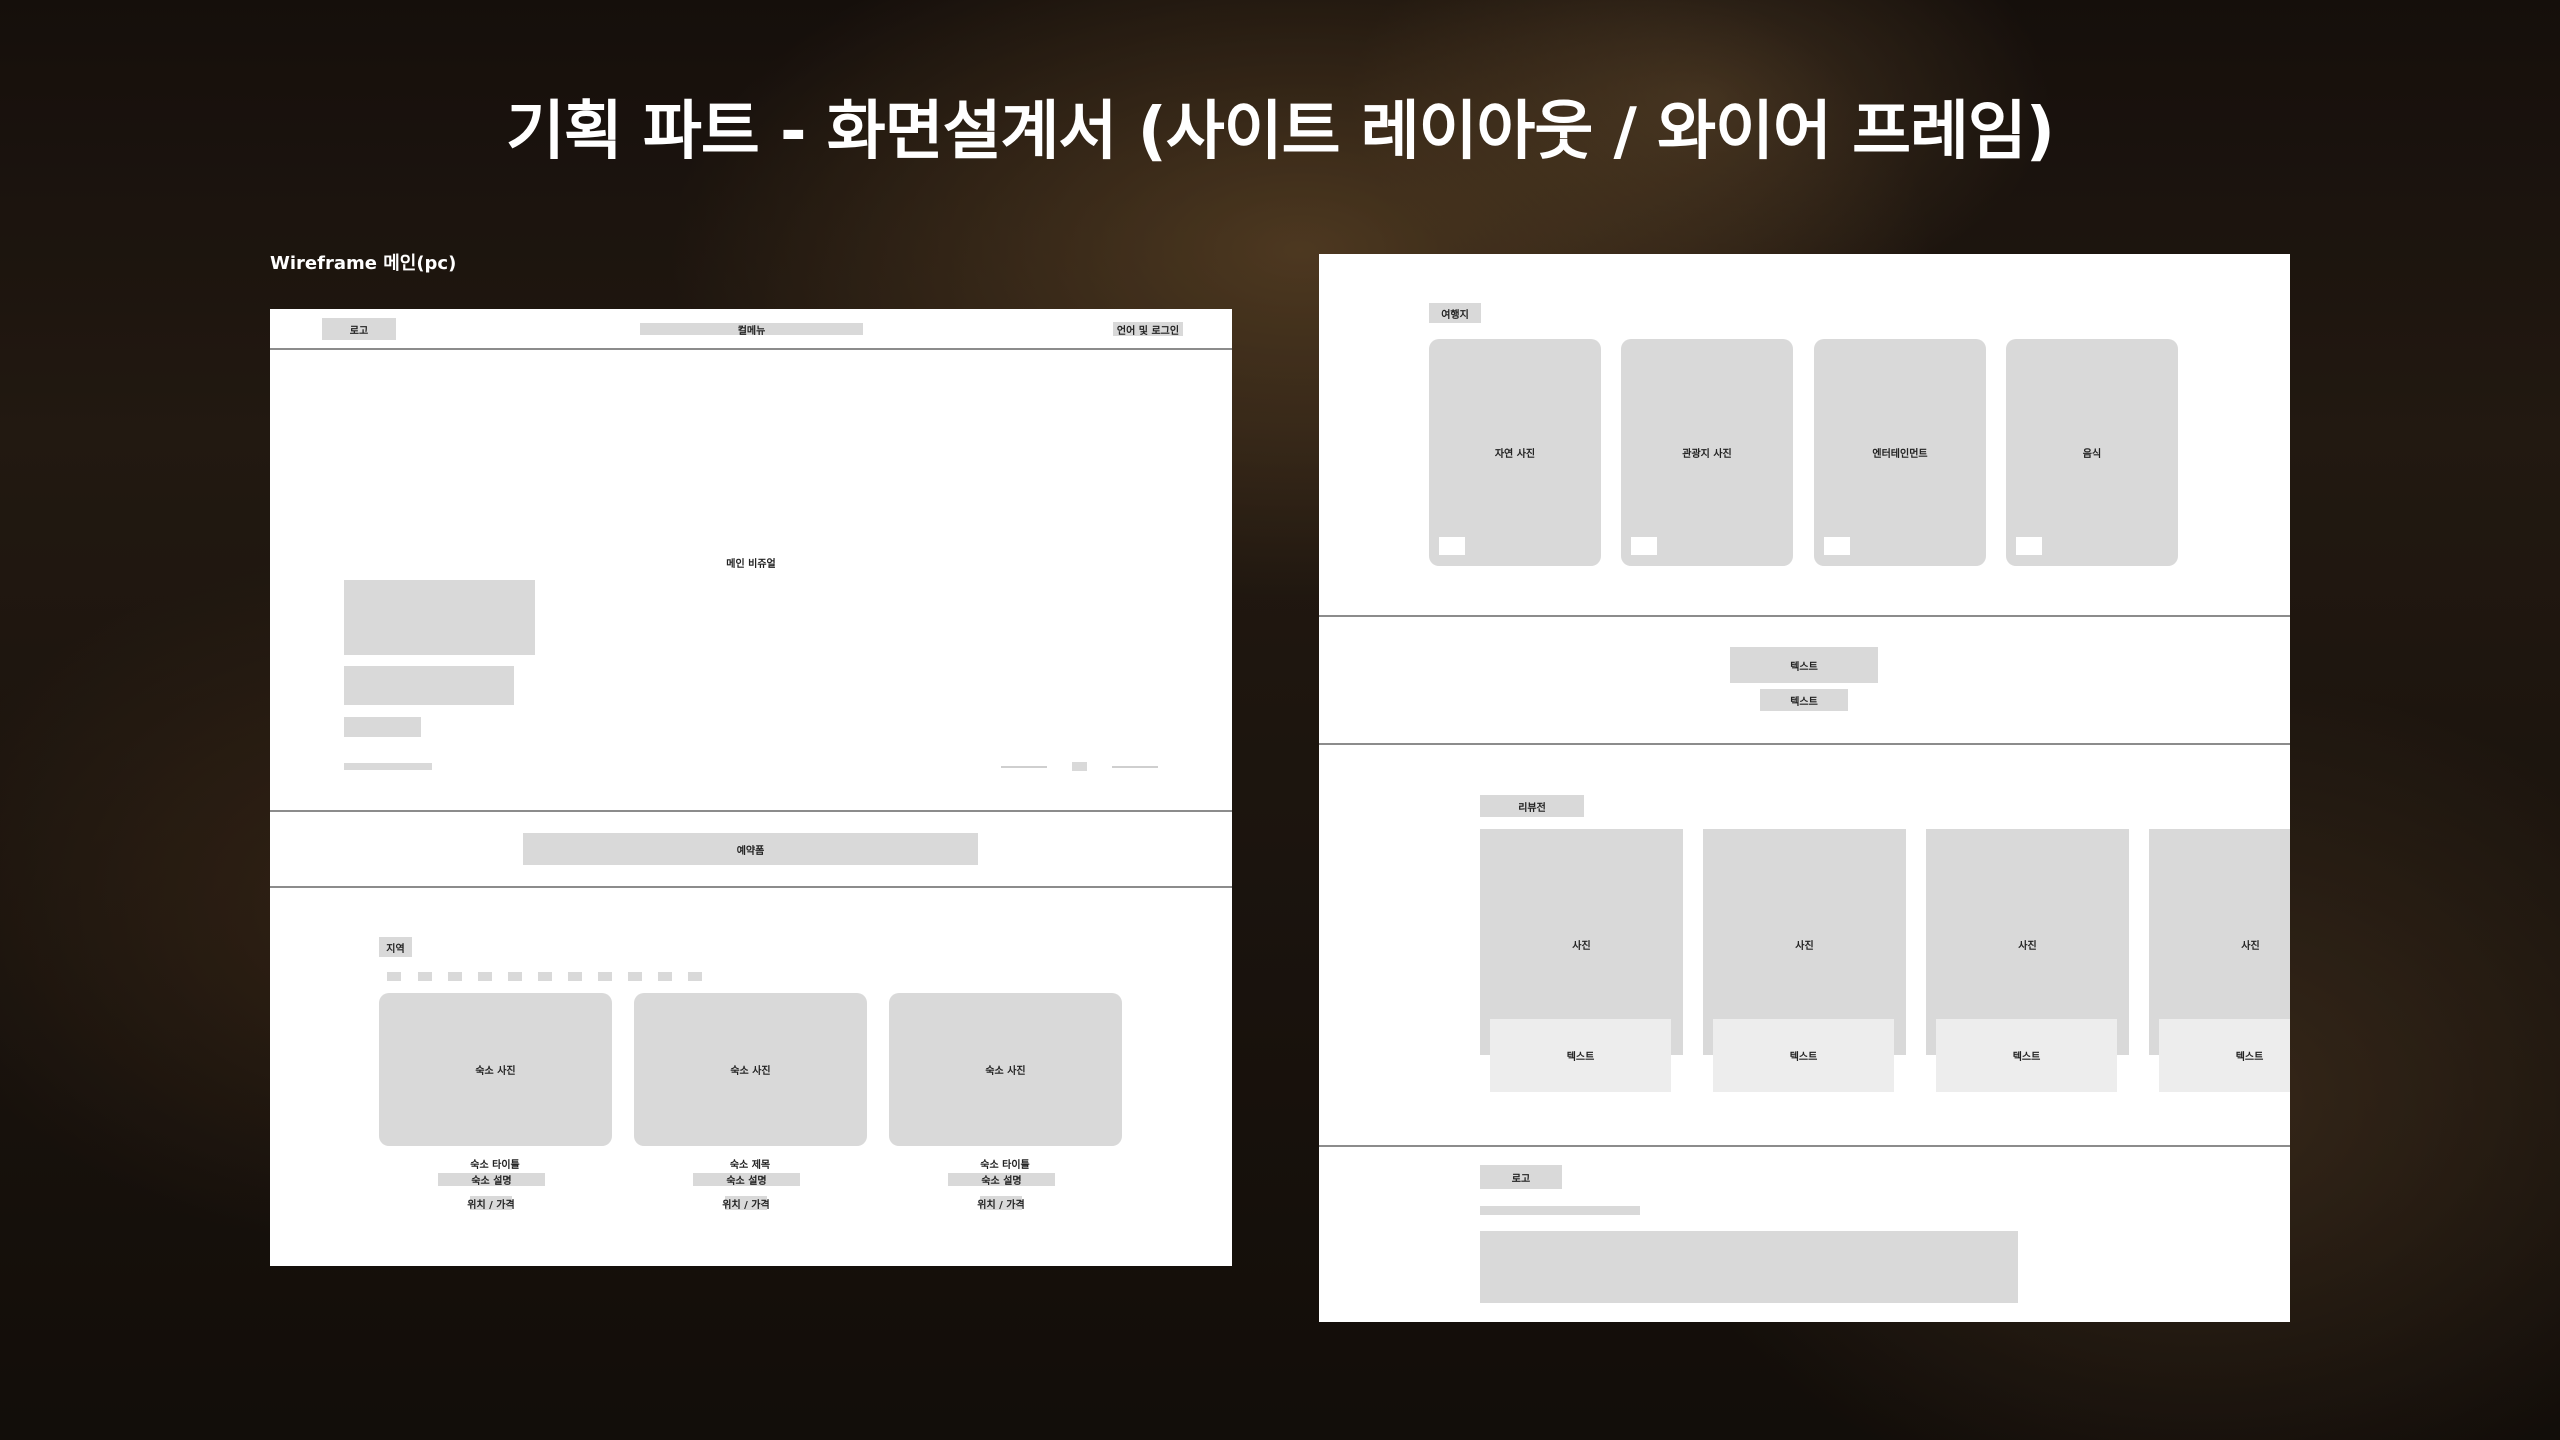 Image resolution: width=2560 pixels, height=1440 pixels. I want to click on text-block-divider, so click(1804, 744).